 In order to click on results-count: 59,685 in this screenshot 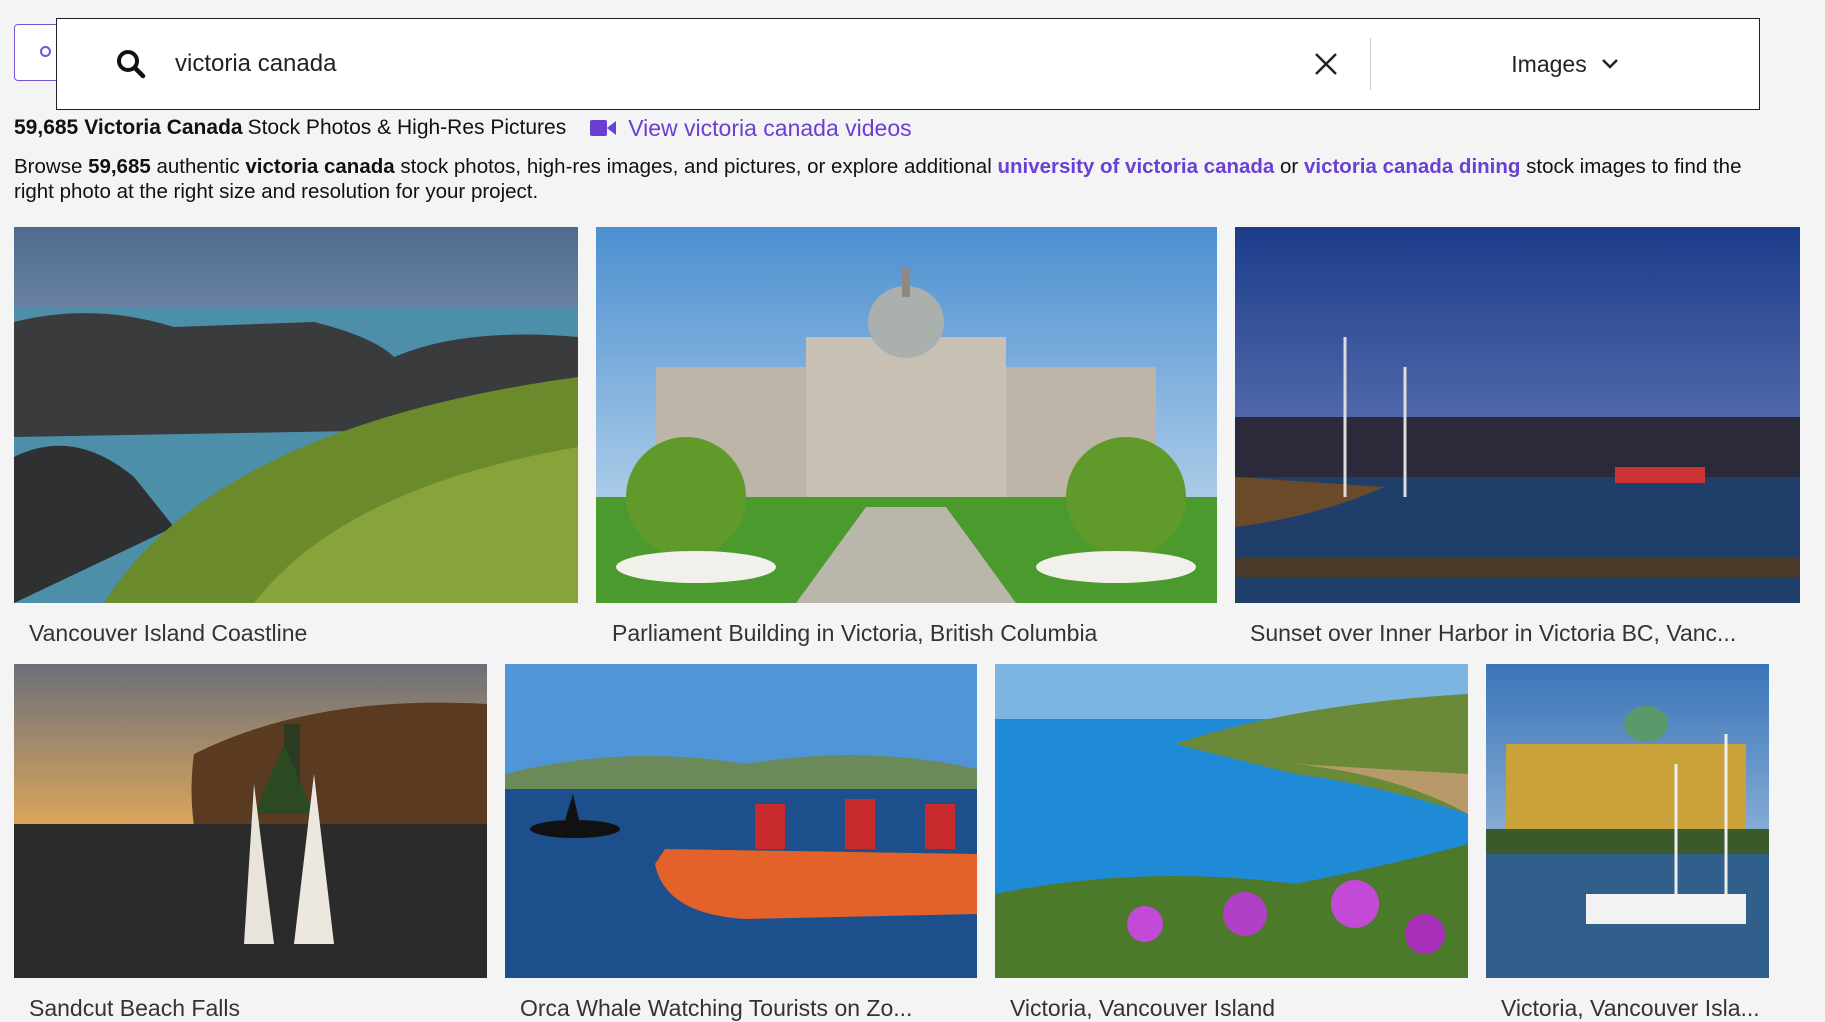, I will do `click(46, 127)`.